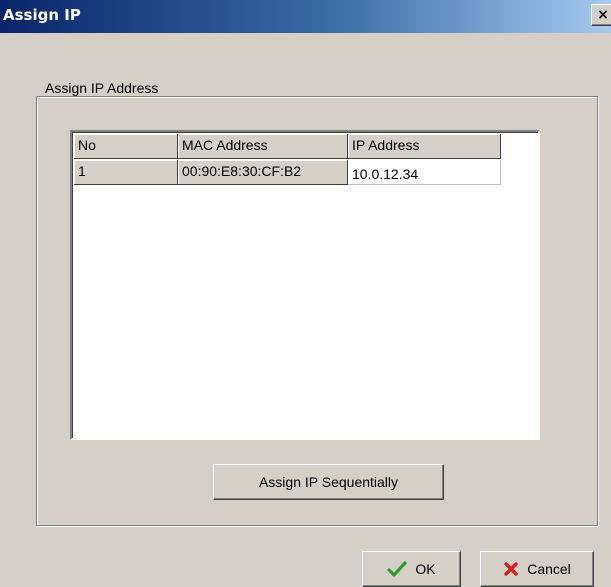 The width and height of the screenshot is (611, 587). Describe the element at coordinates (42, 15) in the screenshot. I see `window-title: Assign IP` at that location.